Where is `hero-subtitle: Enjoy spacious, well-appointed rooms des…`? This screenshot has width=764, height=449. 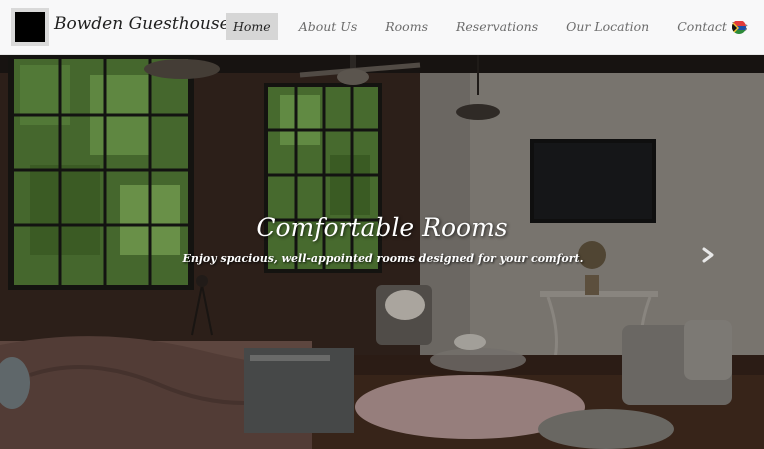 hero-subtitle: Enjoy spacious, well-appointed rooms des… is located at coordinates (383, 258).